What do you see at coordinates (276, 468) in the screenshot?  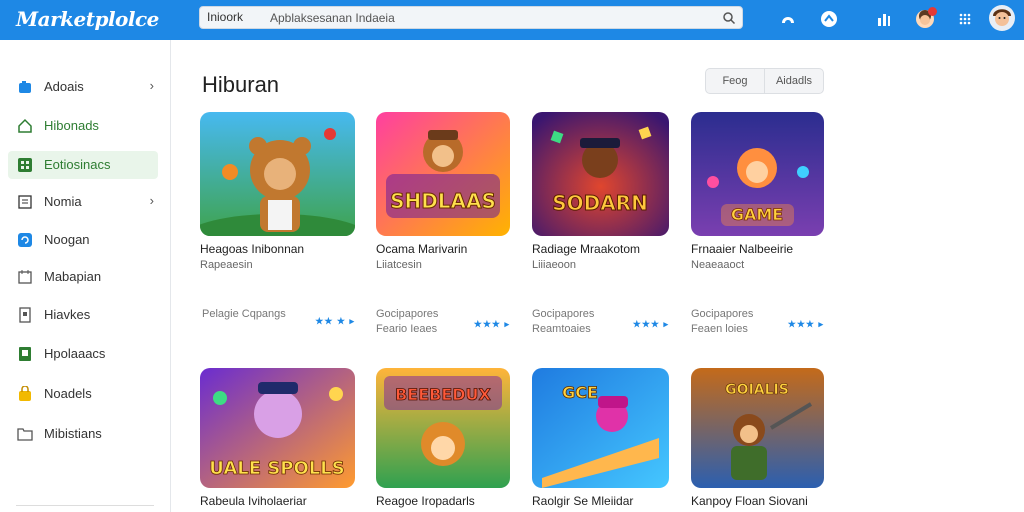 I see `art-text: UALE SPOLLS` at bounding box center [276, 468].